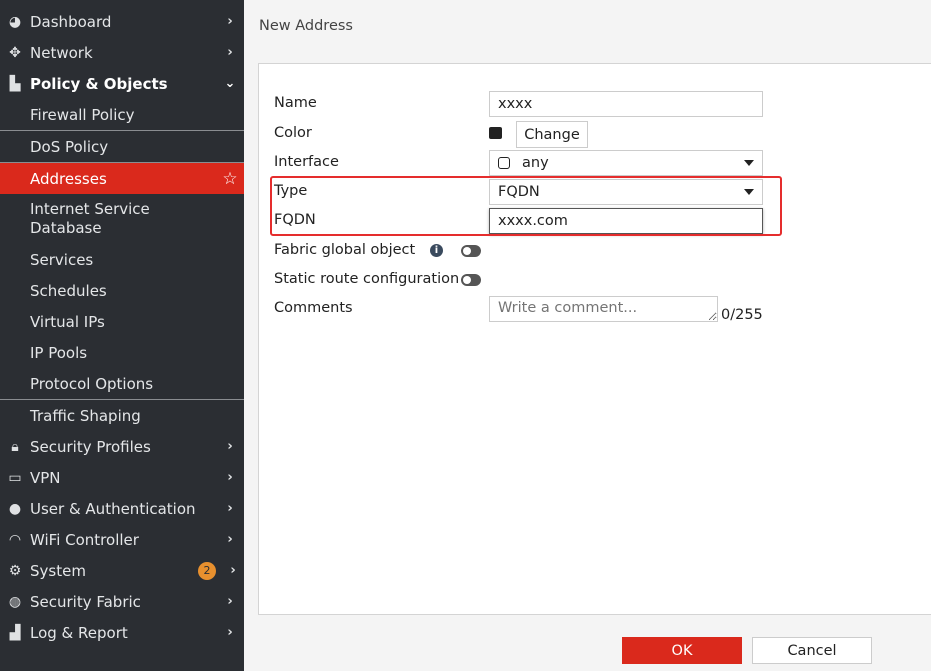  I want to click on fabric-global-object-toggle, so click(471, 251).